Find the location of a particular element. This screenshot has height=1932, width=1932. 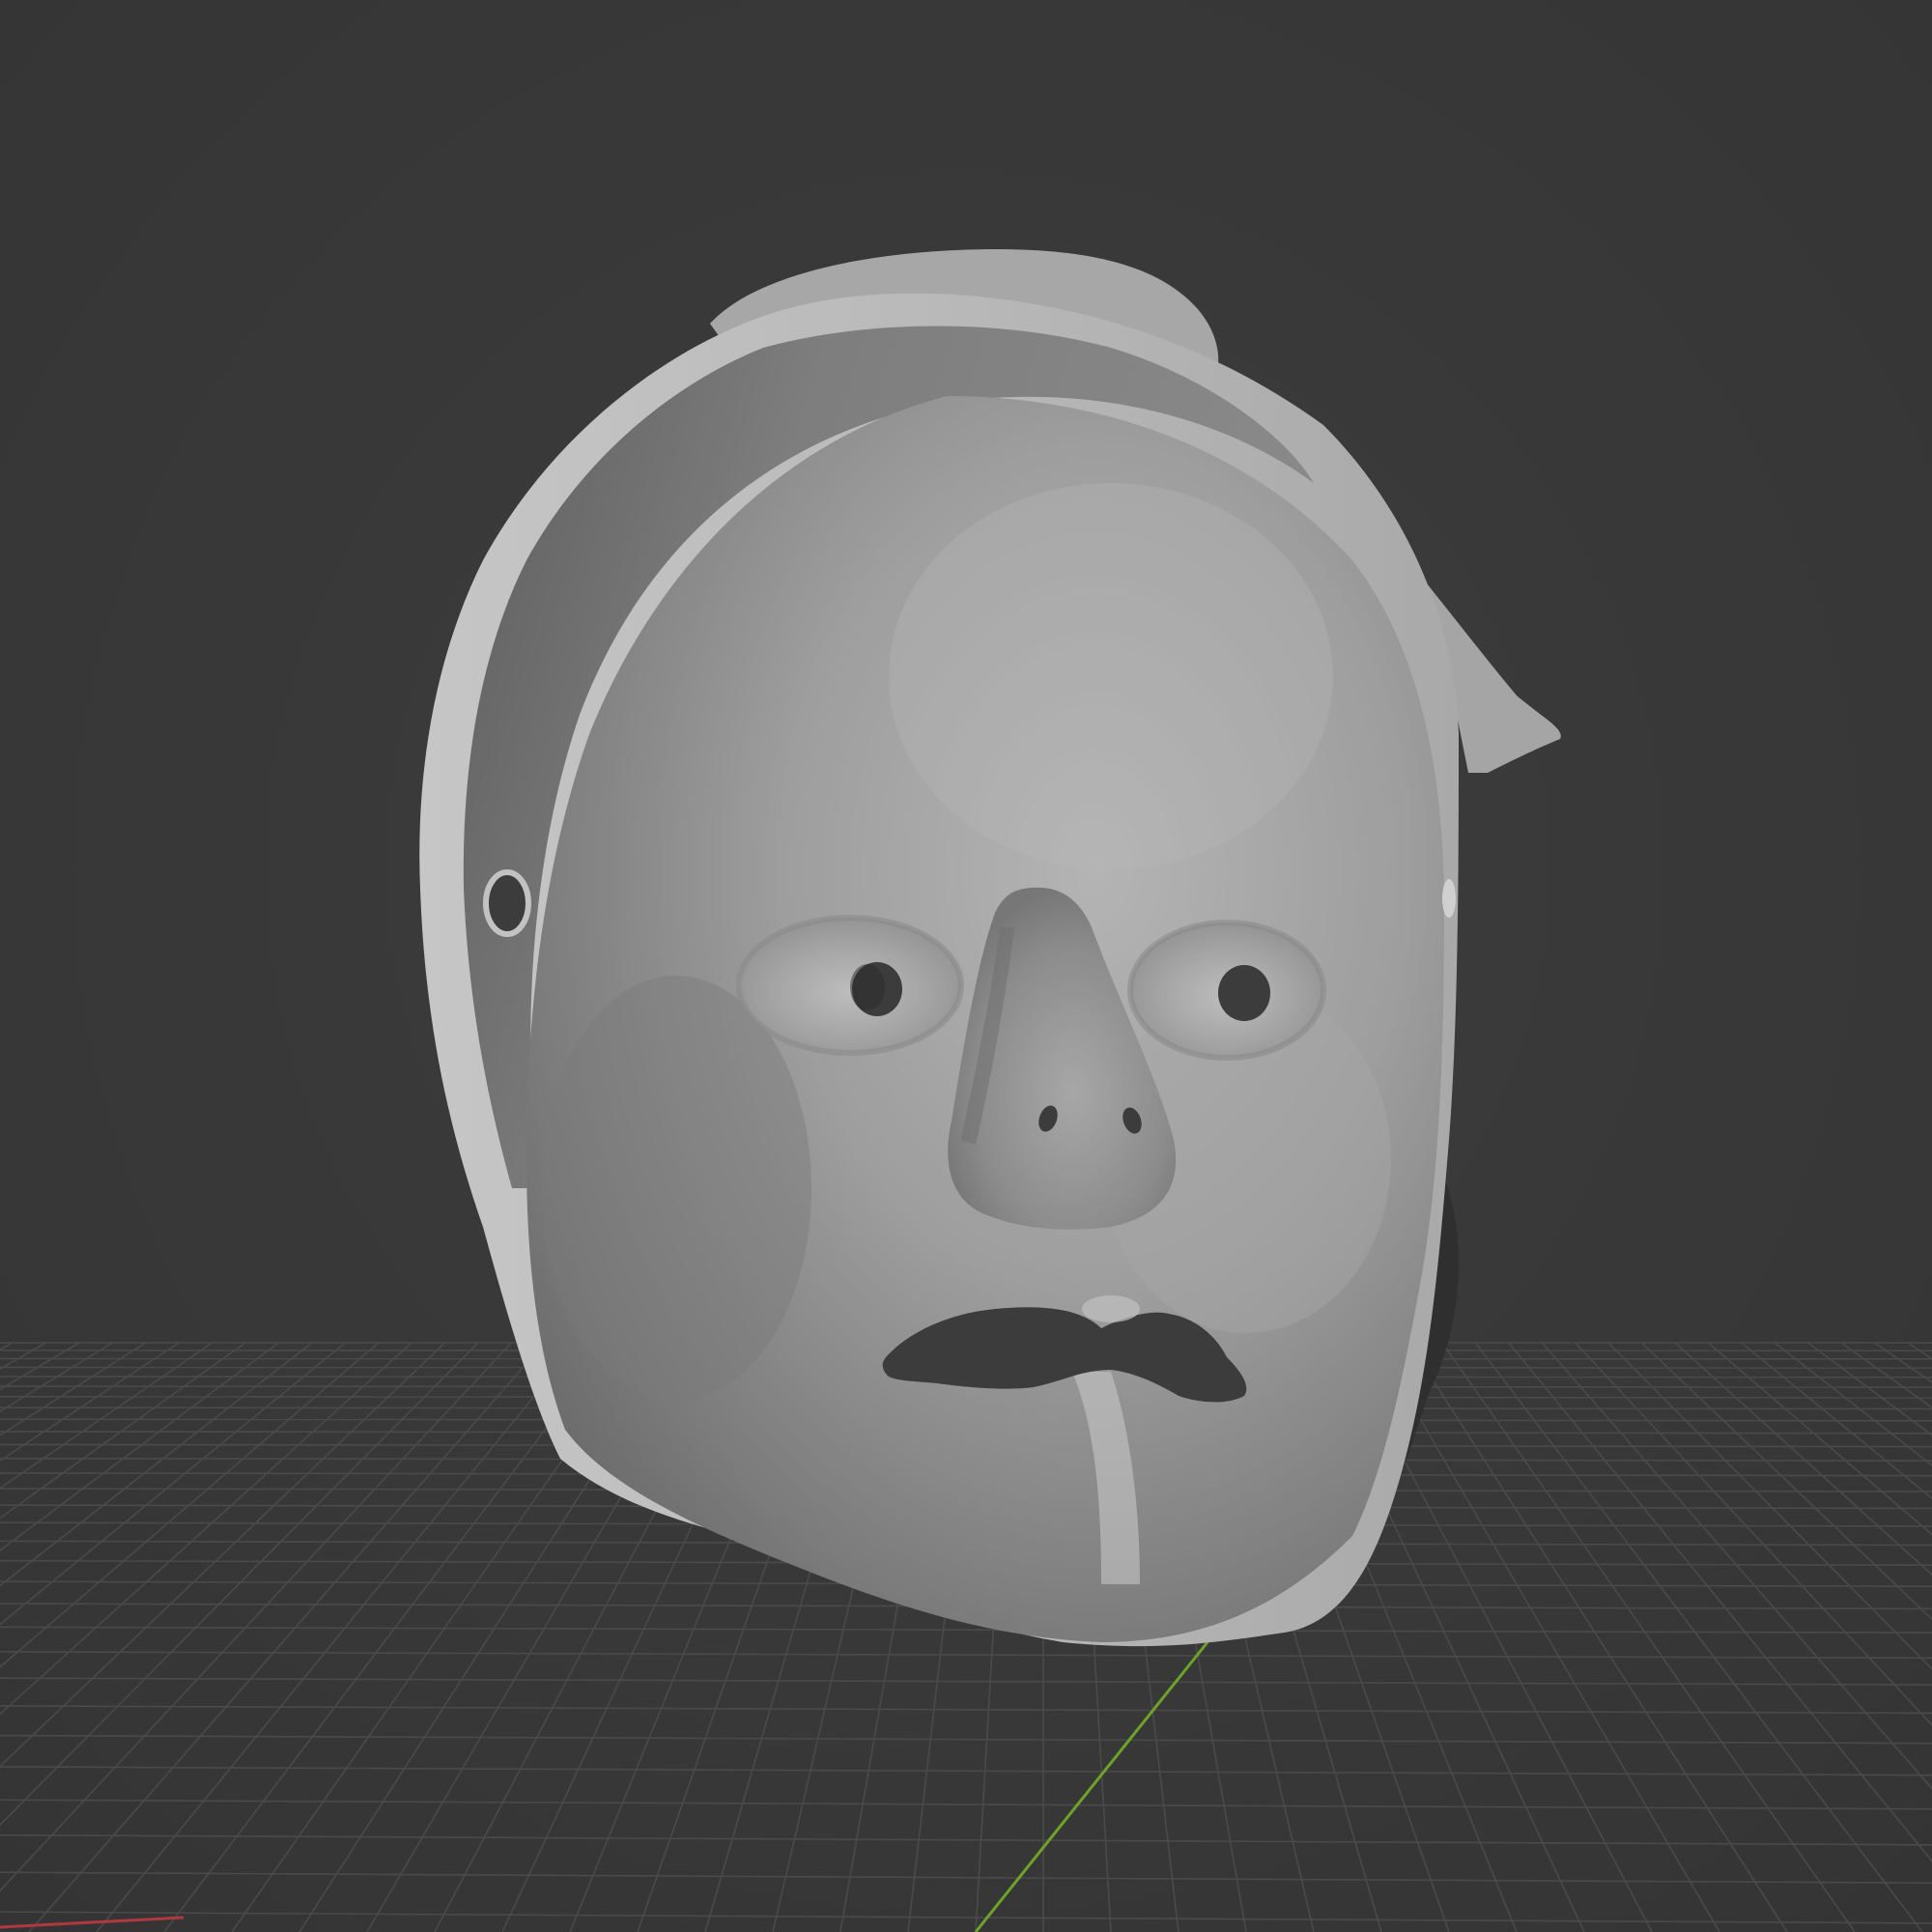

left-eye-hole-edge is located at coordinates (867, 987).